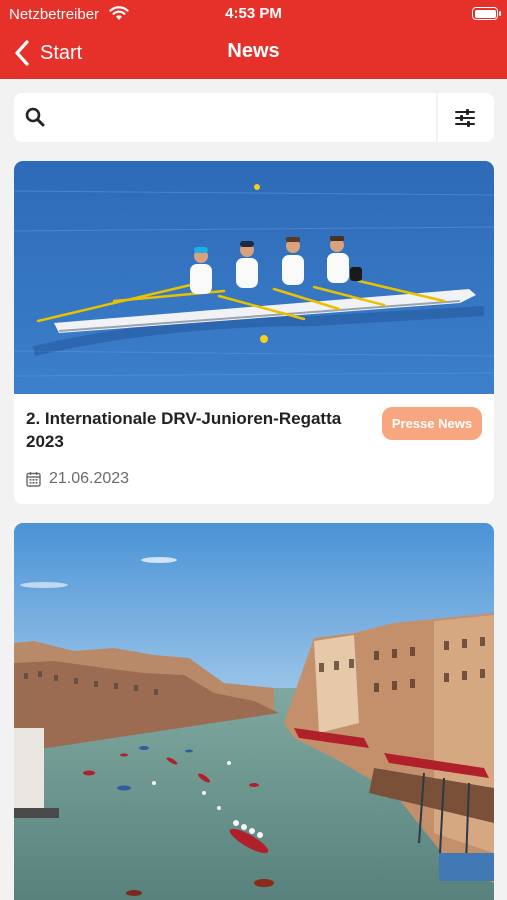 Image resolution: width=507 pixels, height=900 pixels. I want to click on search-icon, so click(35, 117).